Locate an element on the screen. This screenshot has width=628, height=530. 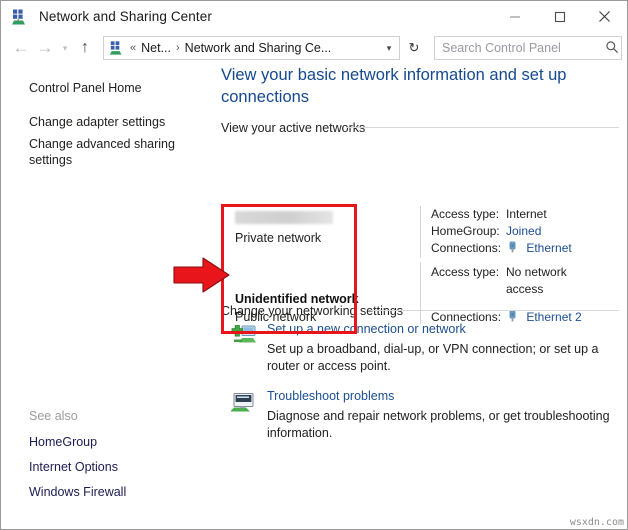
detail-row: Connections: Ethernet is located at coordinates (501, 248).